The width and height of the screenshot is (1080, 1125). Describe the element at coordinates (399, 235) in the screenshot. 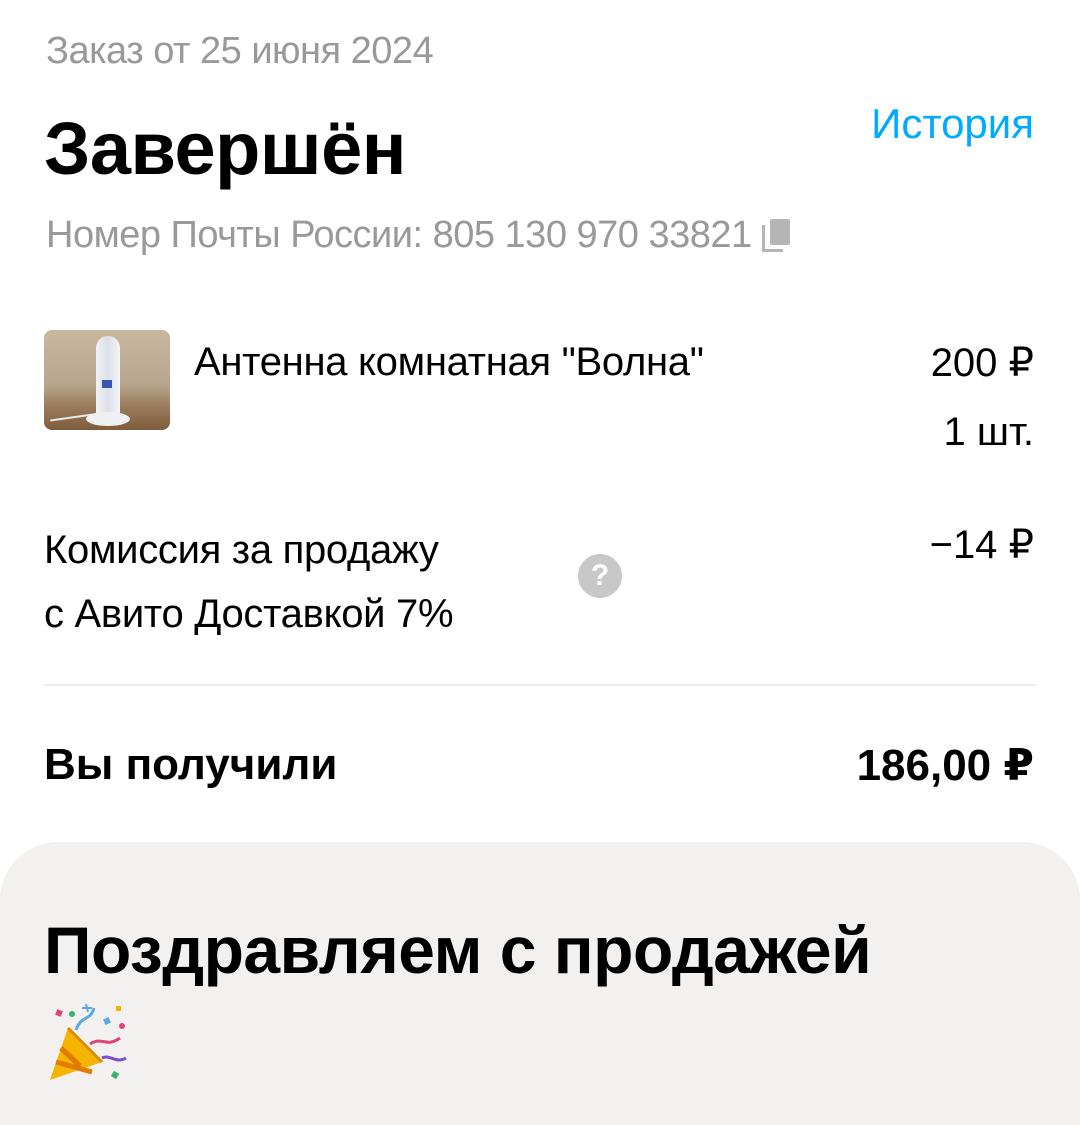

I see `tracking-number-text: Номер Почты России: 805 130 970 33821` at that location.